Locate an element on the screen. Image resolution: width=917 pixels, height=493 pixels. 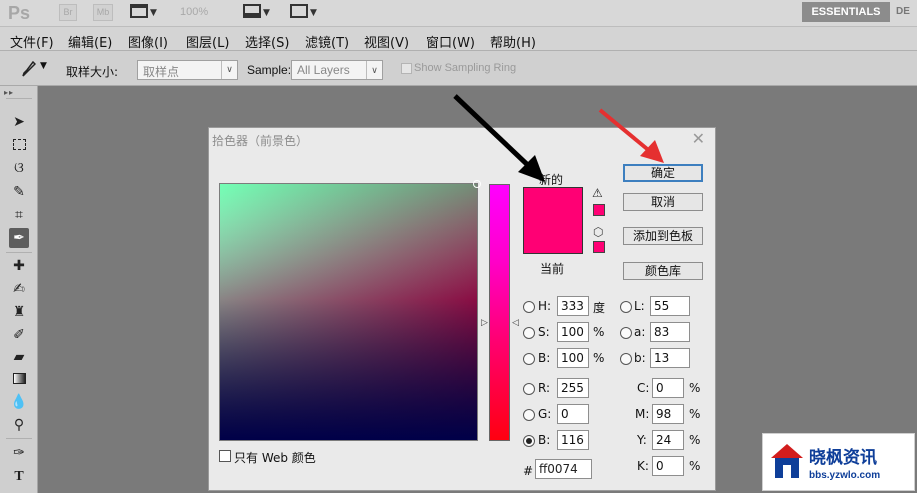
web-safe-swatch is located at coordinates (599, 247).